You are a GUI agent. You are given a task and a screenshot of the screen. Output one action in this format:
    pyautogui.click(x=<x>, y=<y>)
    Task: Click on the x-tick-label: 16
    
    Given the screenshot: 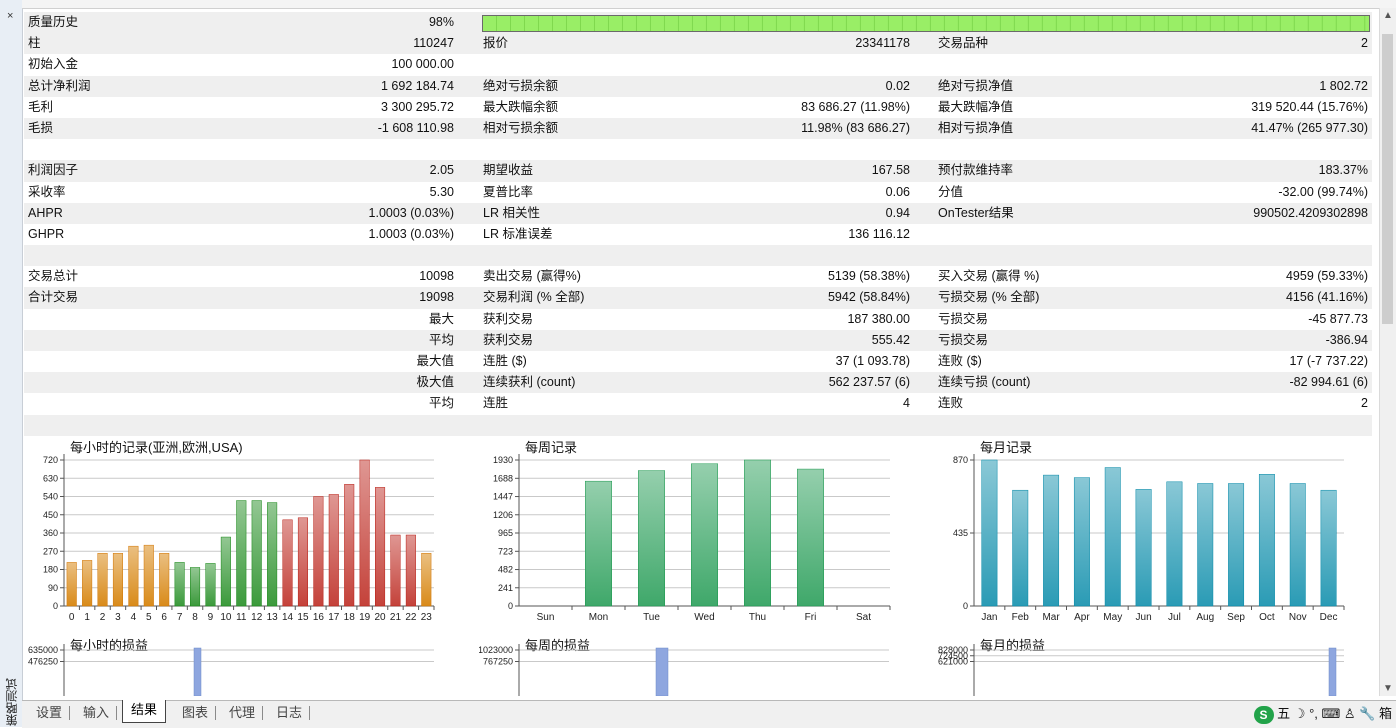 What is the action you would take?
    pyautogui.click(x=319, y=617)
    